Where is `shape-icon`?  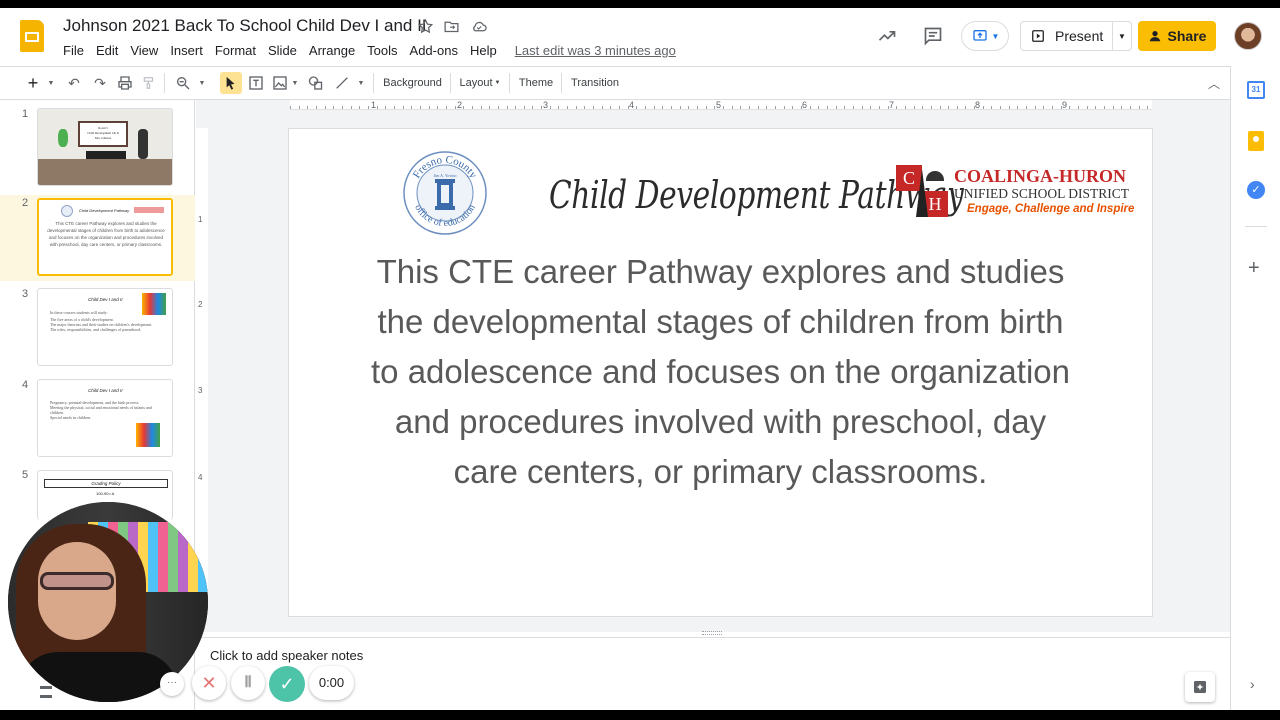
shape-icon is located at coordinates (315, 83).